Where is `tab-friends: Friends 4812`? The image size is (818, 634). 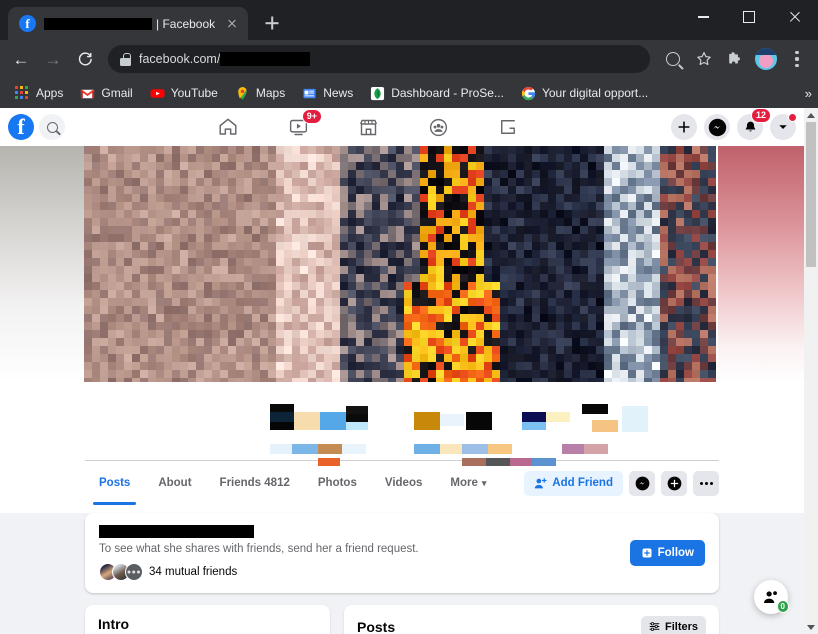 tab-friends: Friends 4812 is located at coordinates (255, 483).